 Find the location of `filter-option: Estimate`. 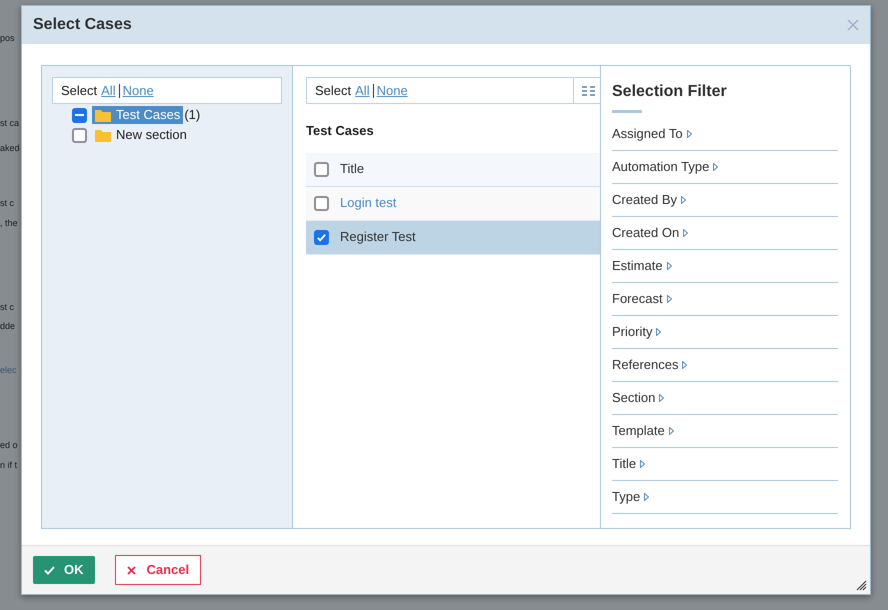

filter-option: Estimate is located at coordinates (637, 266).